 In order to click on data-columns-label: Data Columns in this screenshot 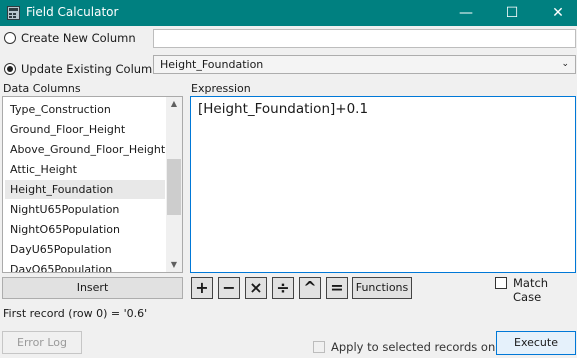, I will do `click(42, 88)`.